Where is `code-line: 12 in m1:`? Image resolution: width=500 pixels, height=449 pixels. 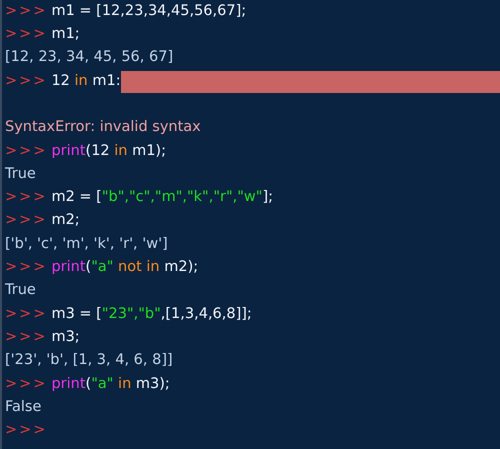 code-line: 12 in m1: is located at coordinates (86, 81).